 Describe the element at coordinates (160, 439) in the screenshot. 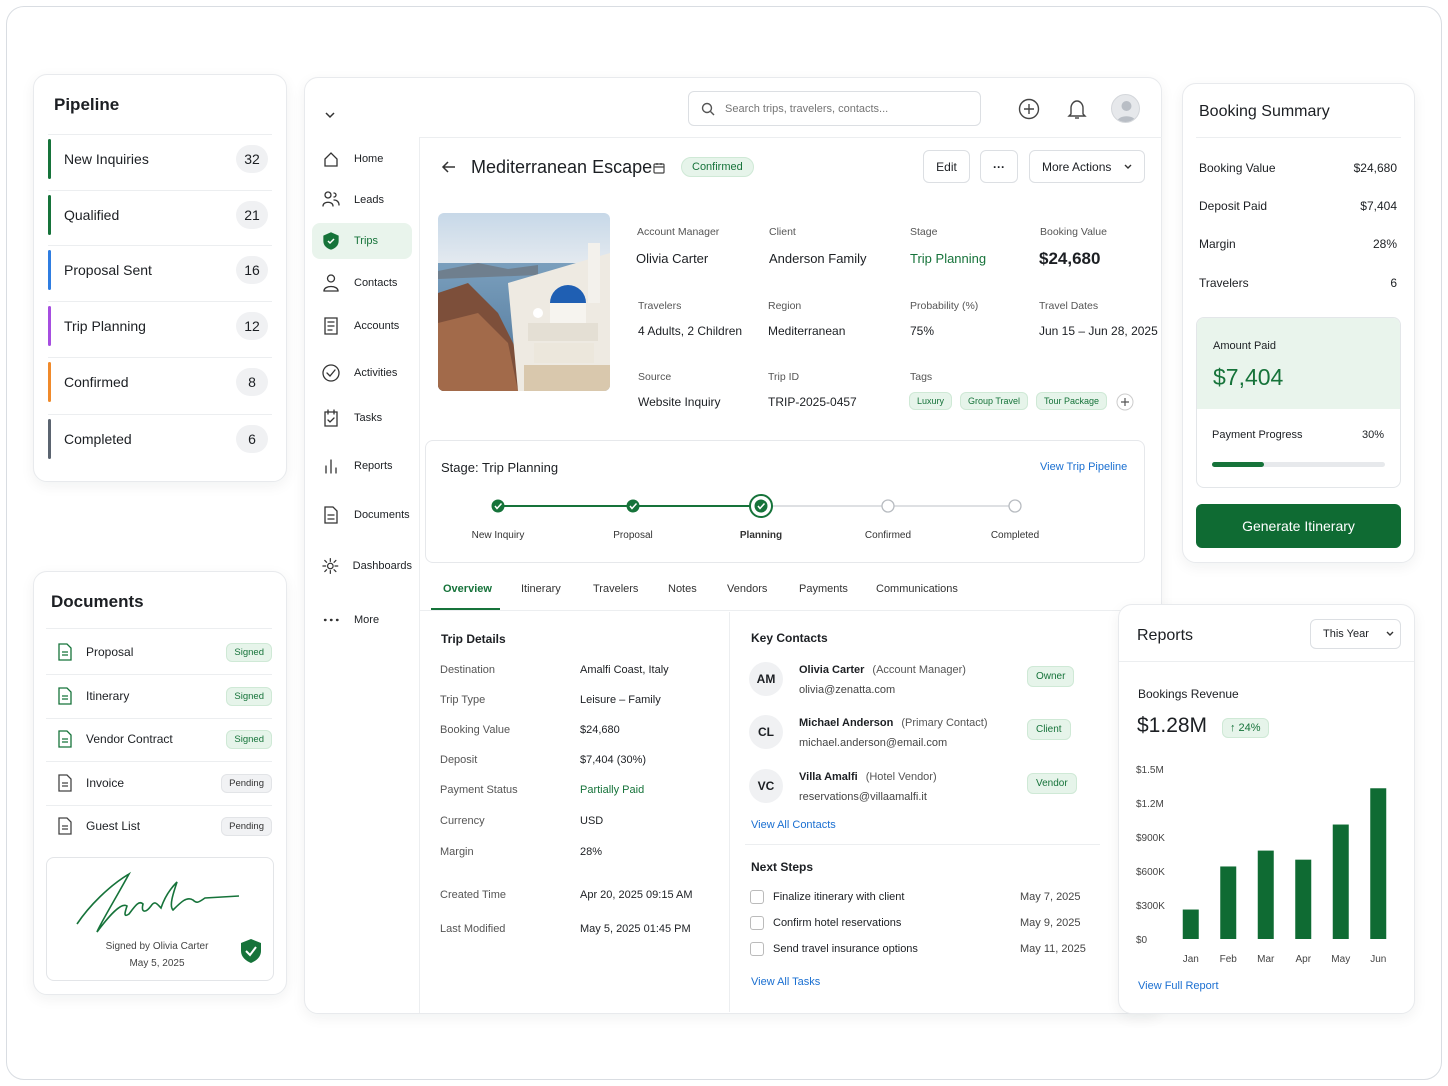

I see `pipeline-item: Completed 6` at that location.